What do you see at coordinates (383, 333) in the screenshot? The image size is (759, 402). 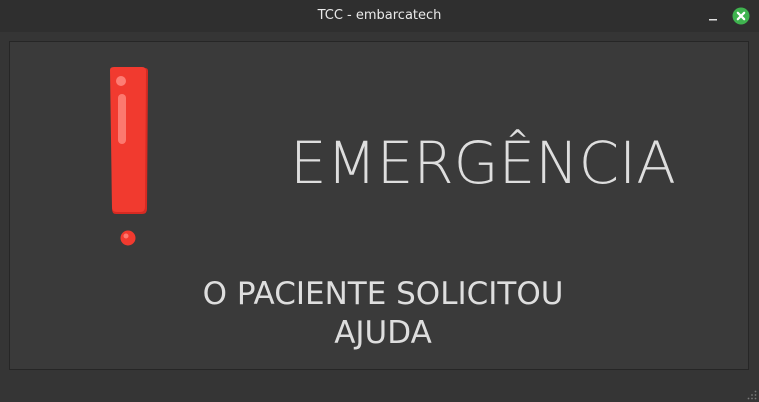 I see `alert-message-line-2: AJUDA` at bounding box center [383, 333].